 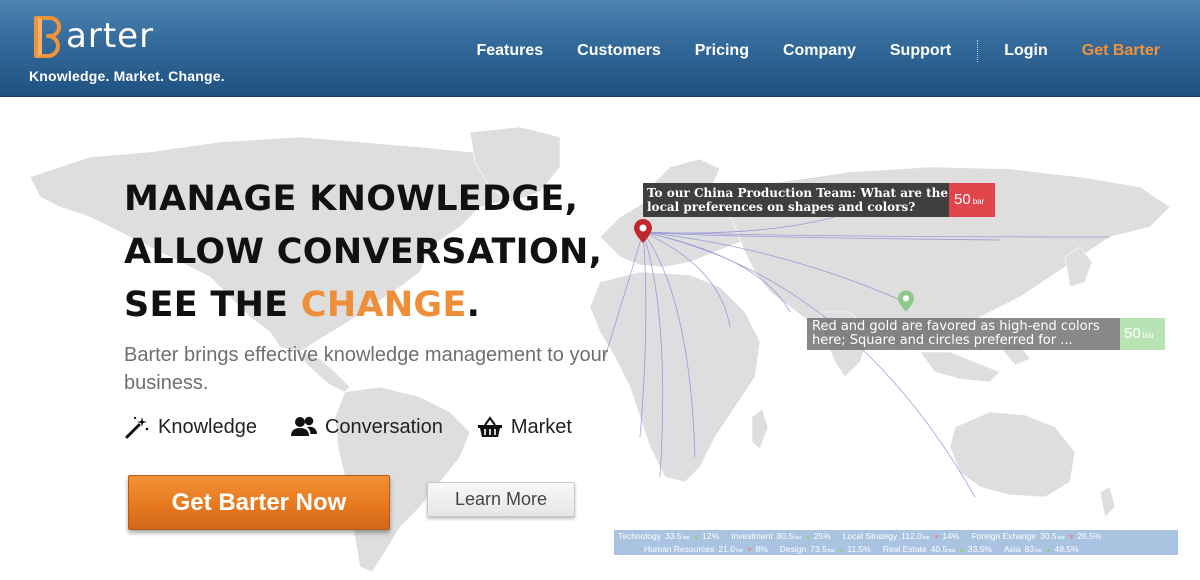 What do you see at coordinates (1036, 536) in the screenshot?
I see `ticker-item: Foreign Exhange 30.5bar ▼ 28.5%` at bounding box center [1036, 536].